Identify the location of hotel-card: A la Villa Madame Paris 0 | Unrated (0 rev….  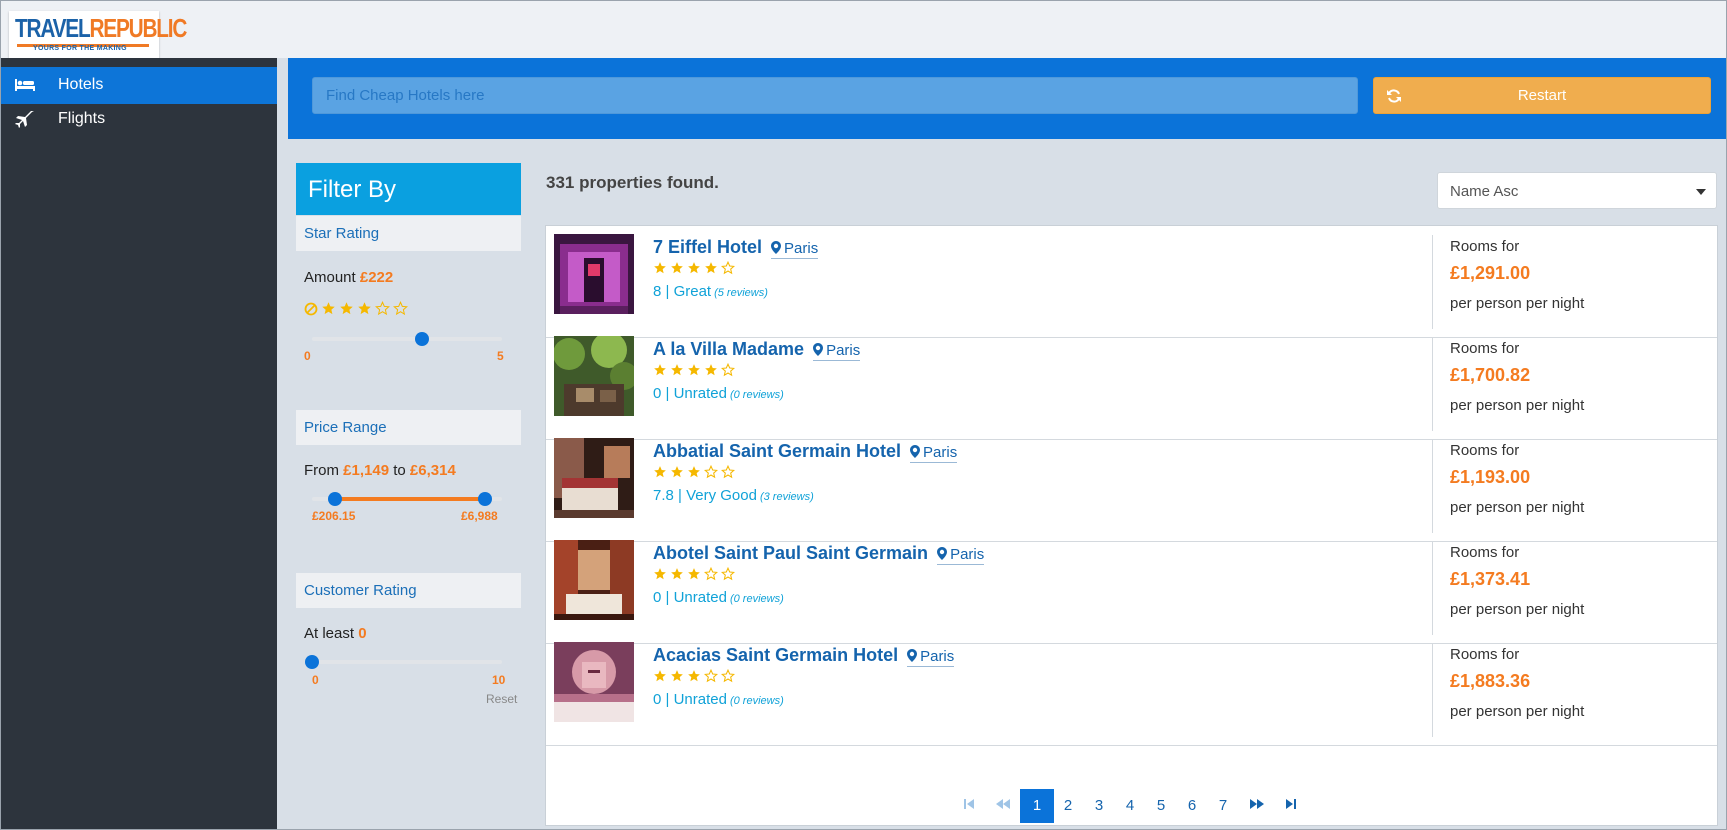
(1131, 384).